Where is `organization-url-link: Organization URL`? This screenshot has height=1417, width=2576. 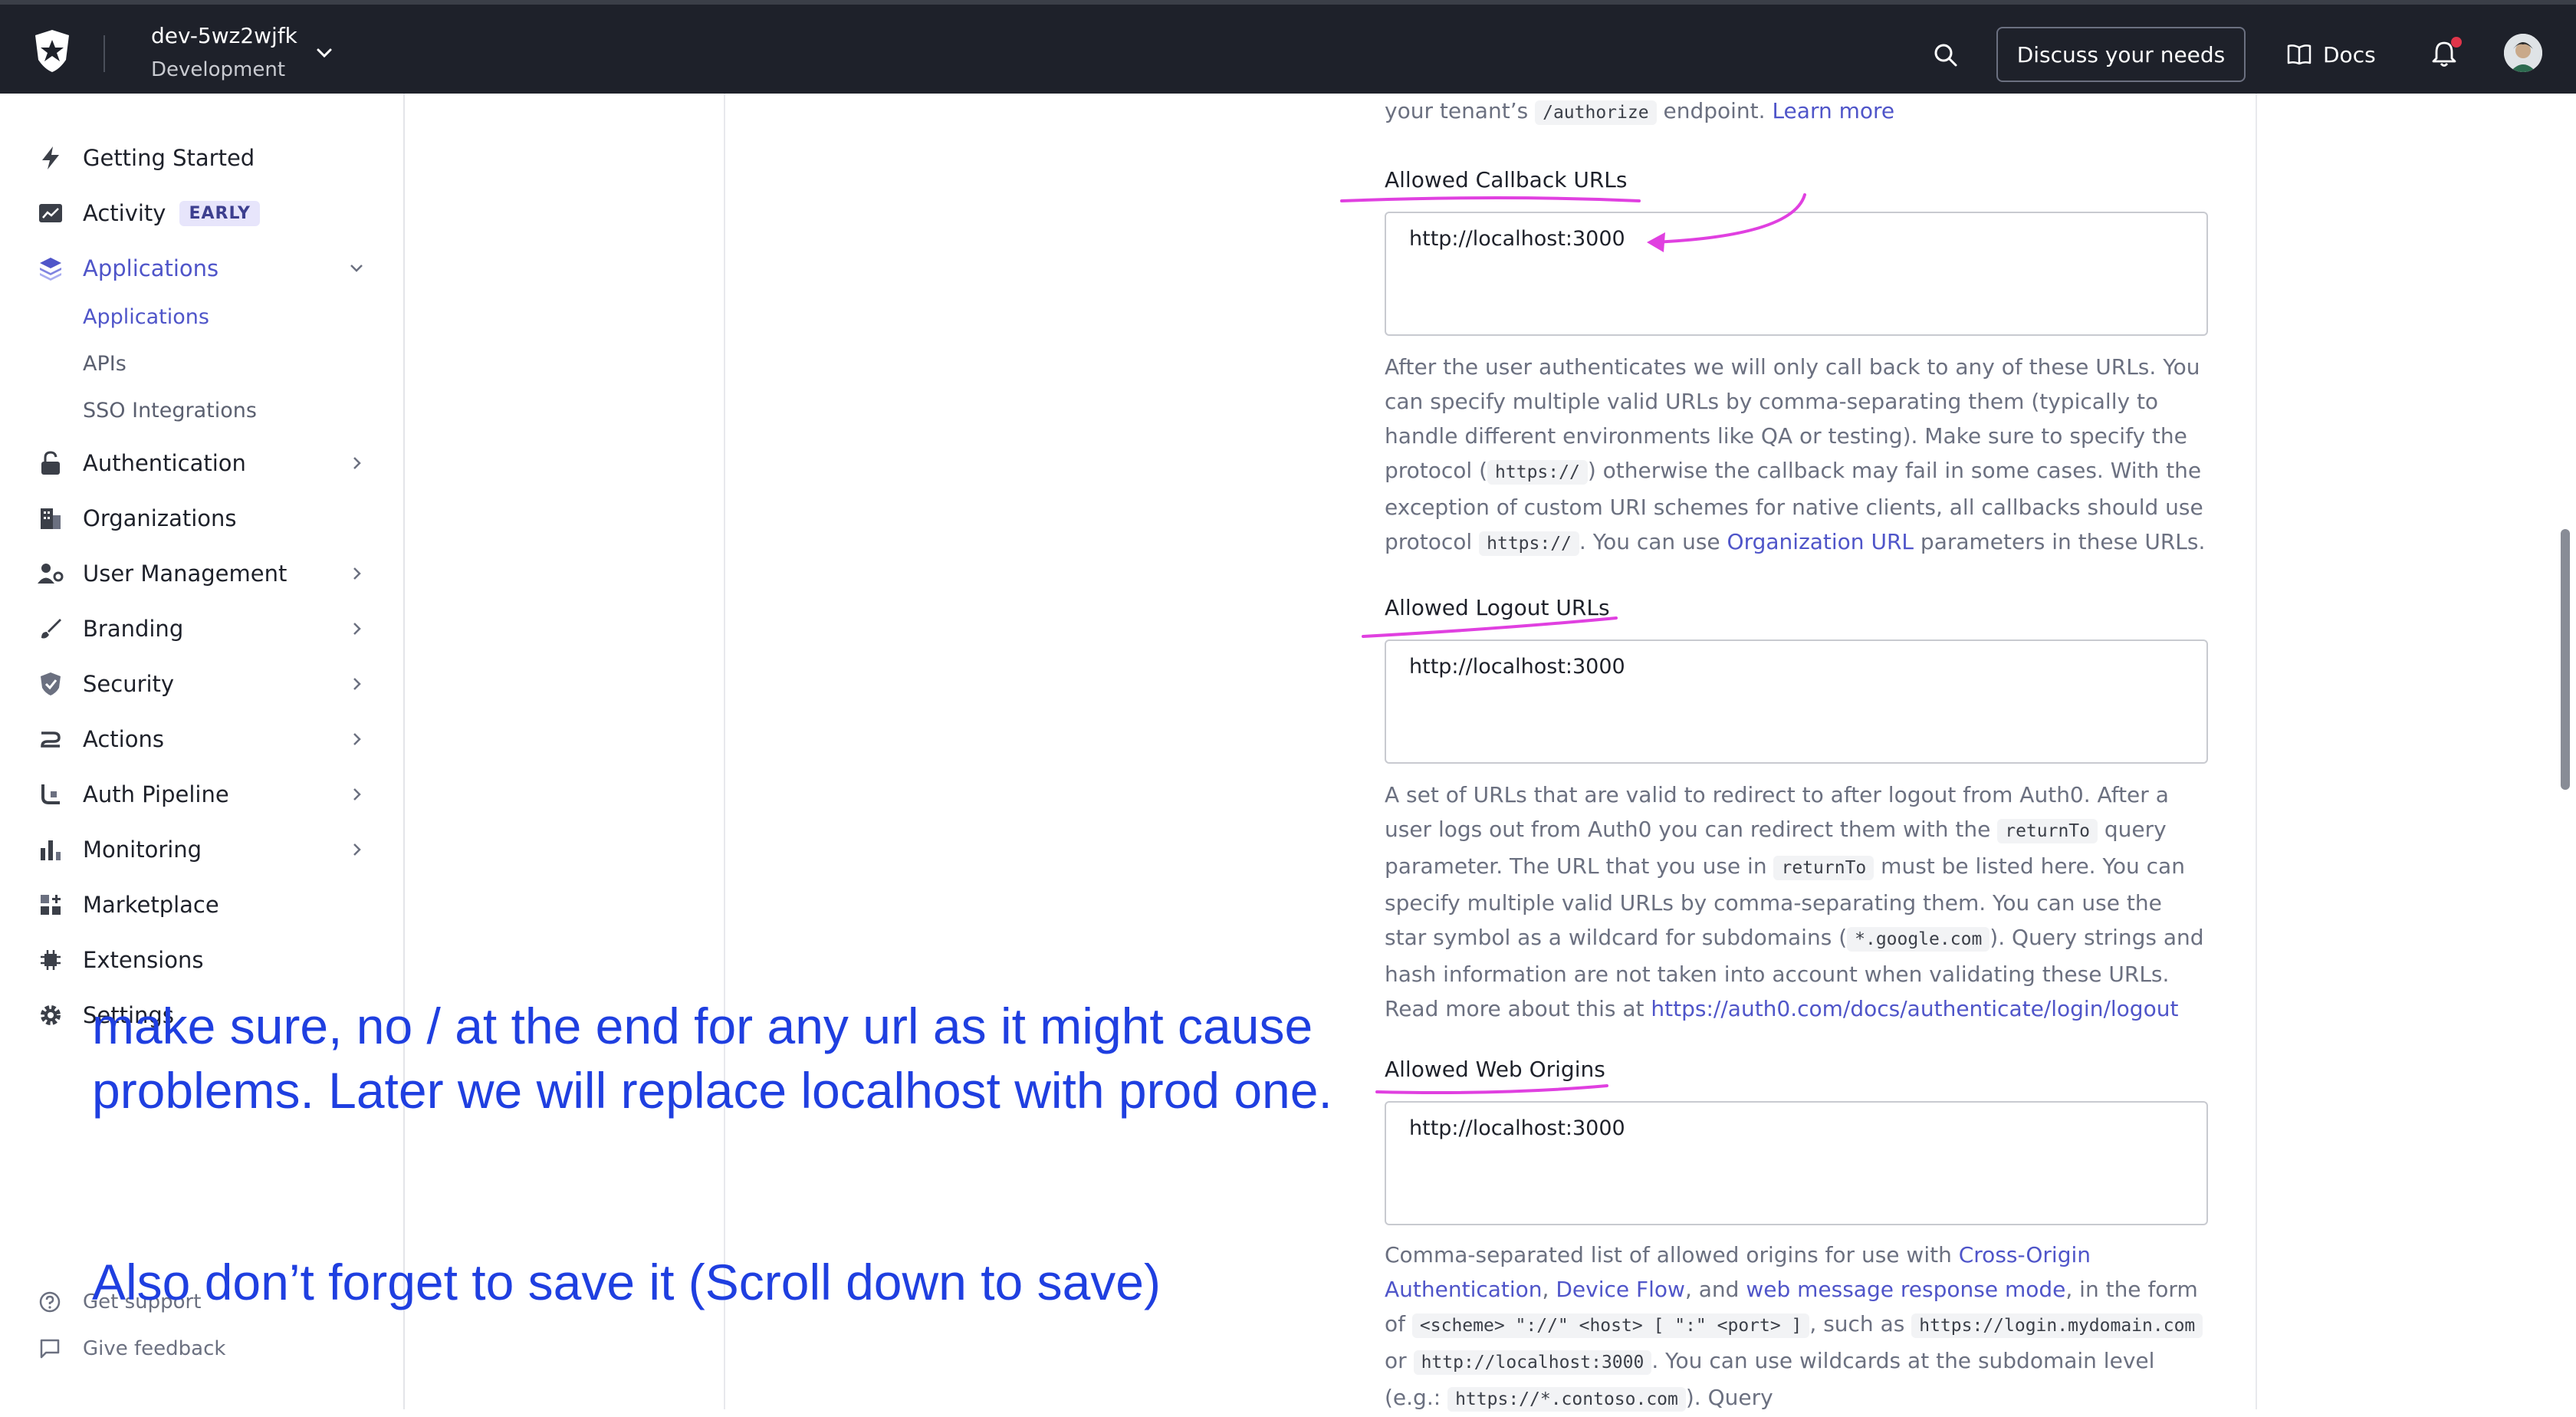 organization-url-link: Organization URL is located at coordinates (1821, 542).